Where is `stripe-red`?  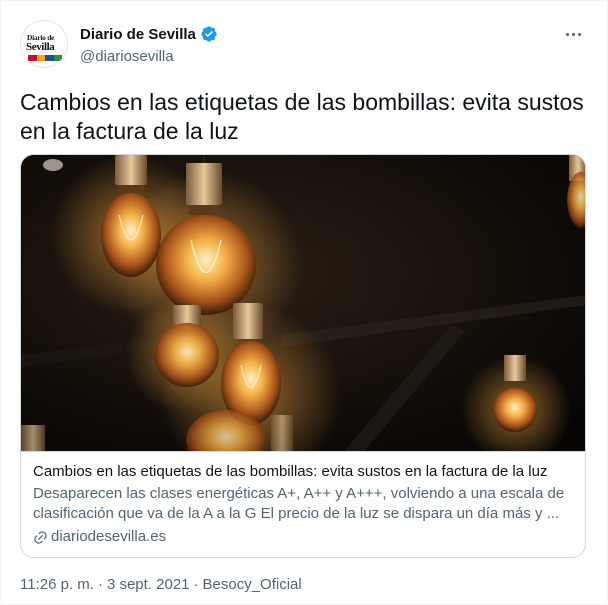
stripe-red is located at coordinates (32, 58).